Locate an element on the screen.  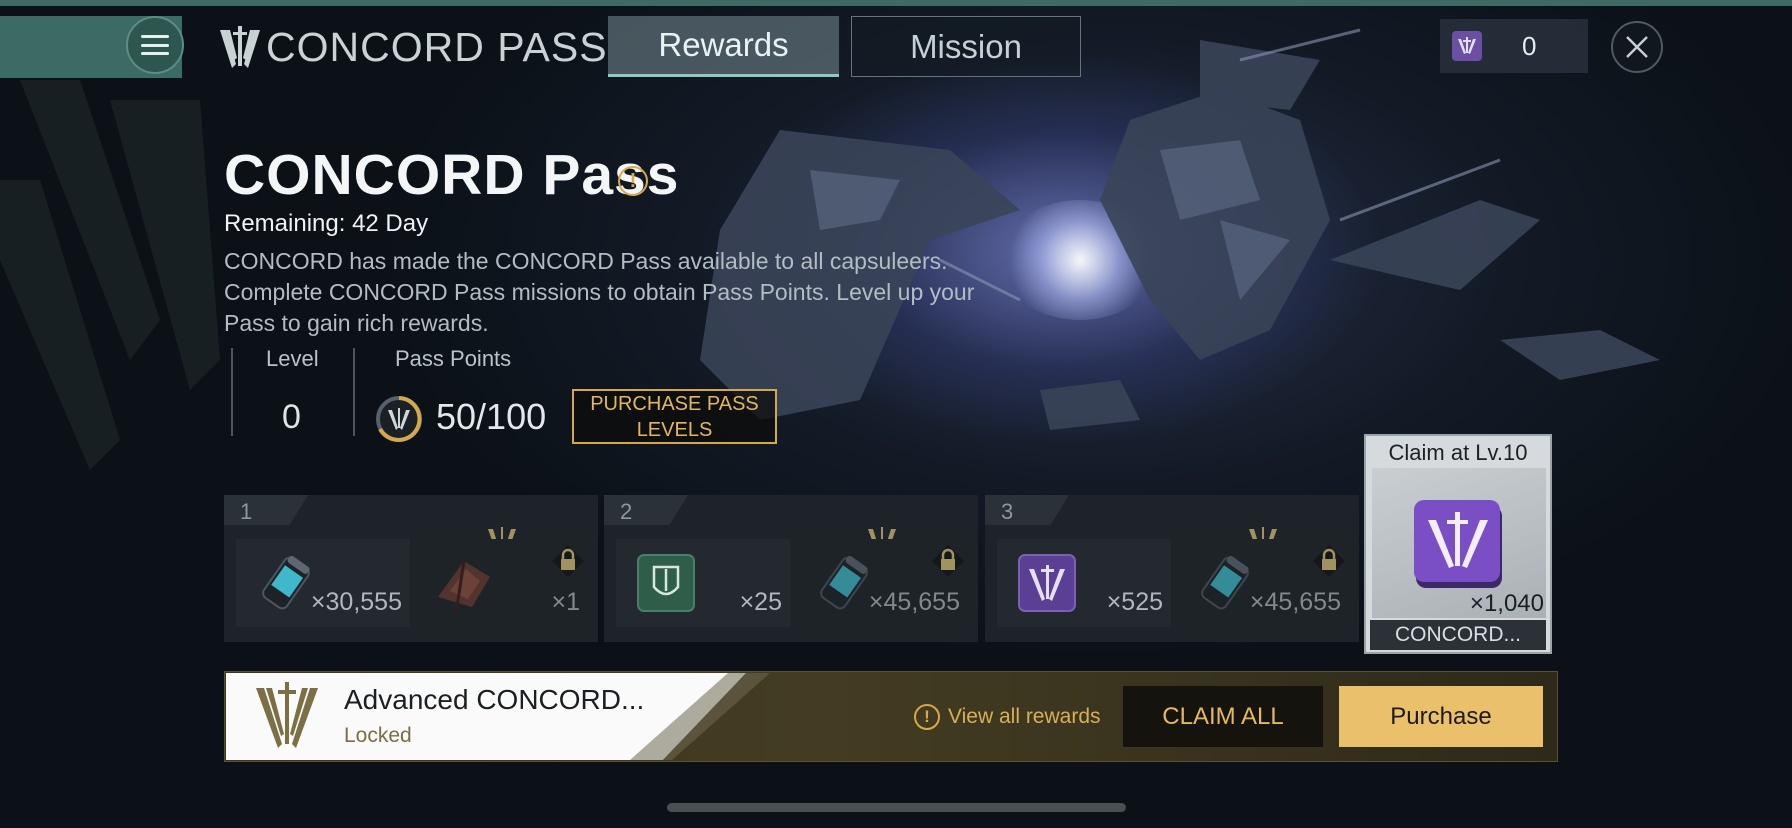
page-title: CONCORD Pass is located at coordinates (452, 175).